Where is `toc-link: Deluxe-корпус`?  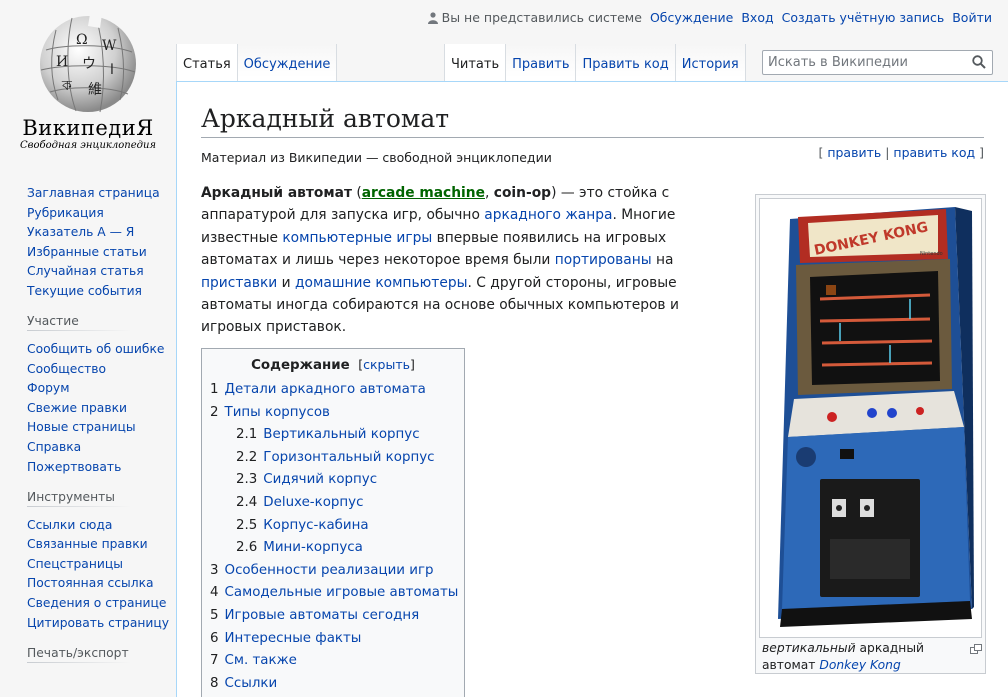
toc-link: Deluxe-корпус is located at coordinates (313, 502).